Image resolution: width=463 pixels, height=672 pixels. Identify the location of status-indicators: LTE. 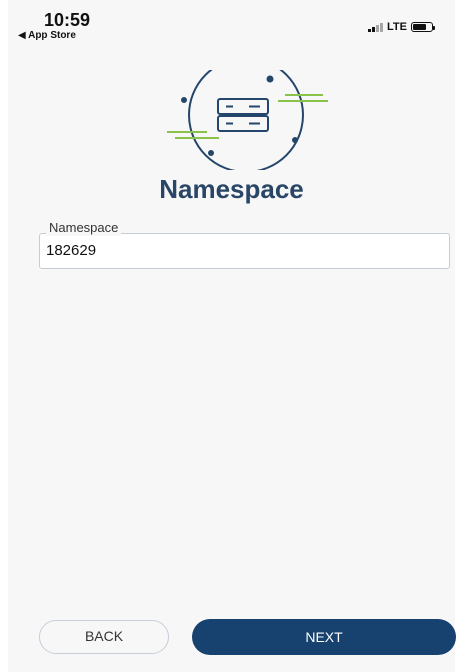
(401, 27).